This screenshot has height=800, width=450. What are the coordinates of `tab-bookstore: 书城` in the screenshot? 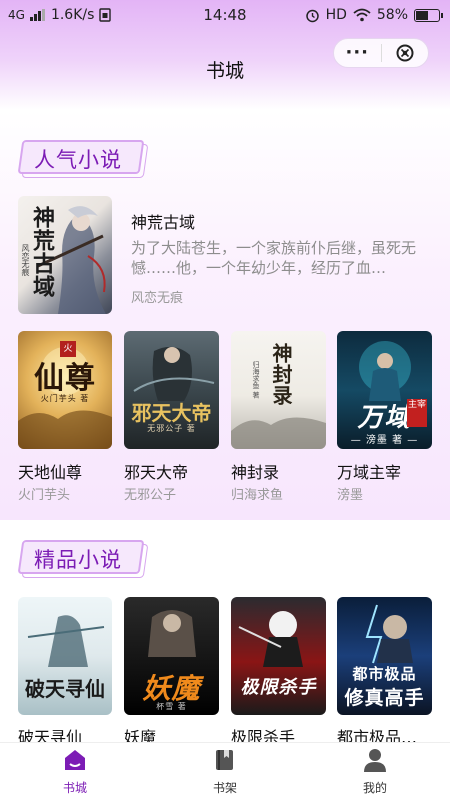 It's located at (75, 771).